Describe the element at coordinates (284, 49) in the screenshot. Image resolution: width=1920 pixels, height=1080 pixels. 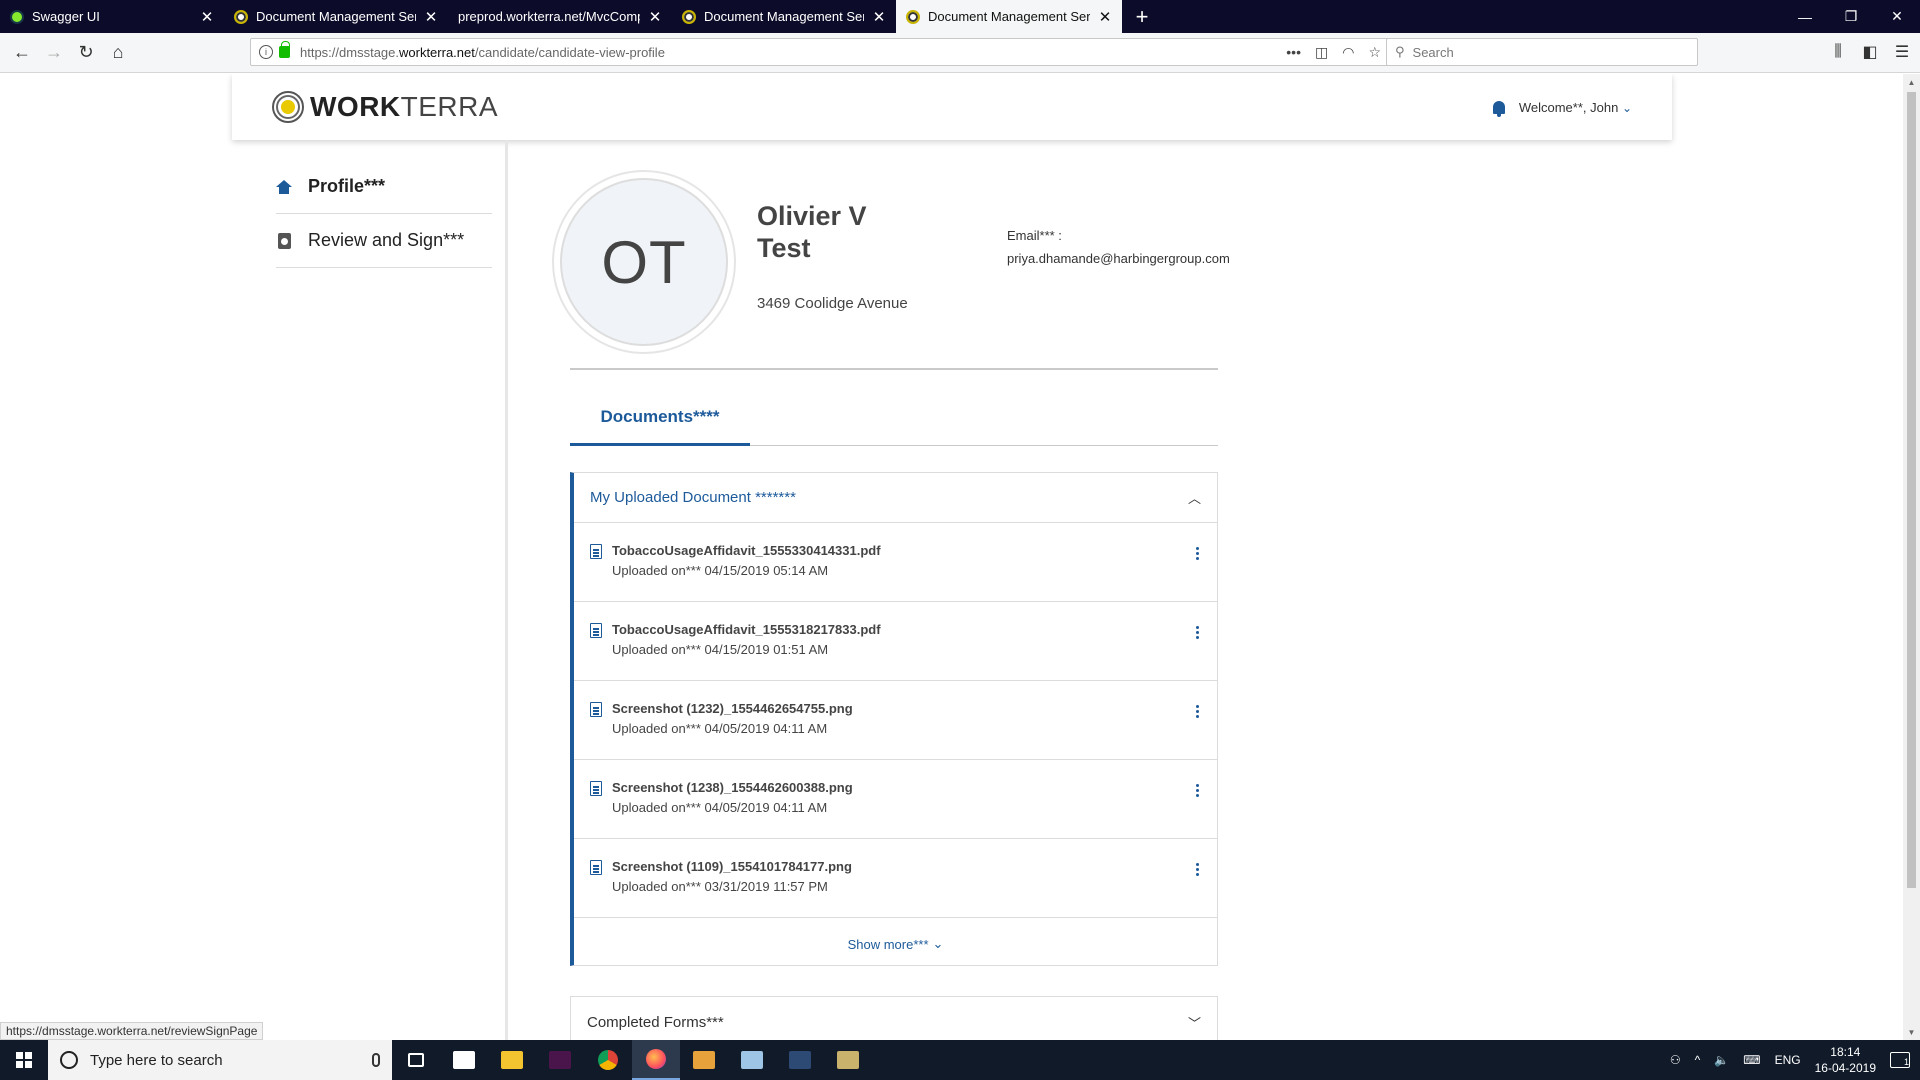
I see `lock-icon` at that location.